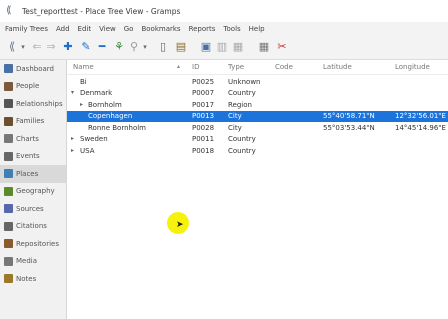 The image size is (448, 319). I want to click on events-icon, so click(8, 156).